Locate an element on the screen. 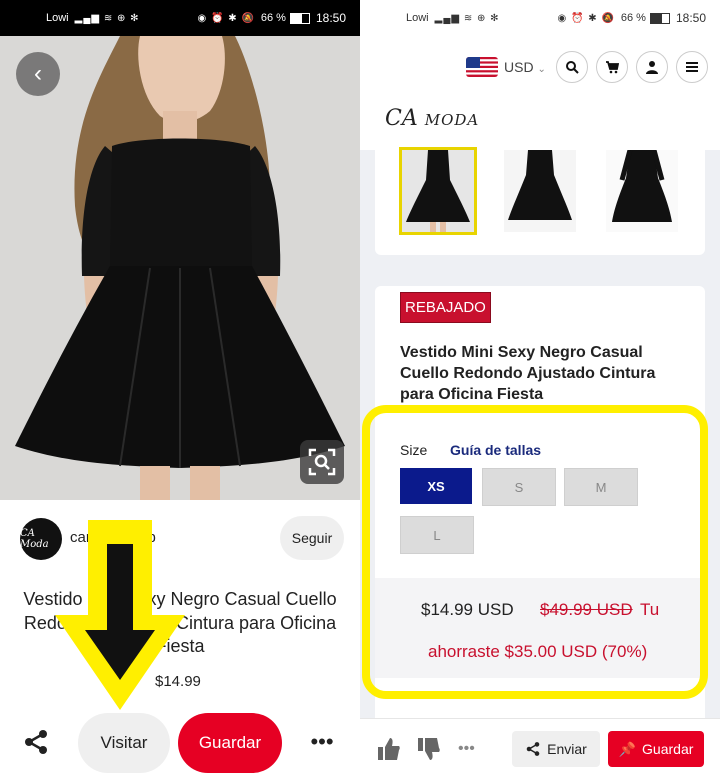 The height and width of the screenshot is (781, 720). logo-sub: MODA is located at coordinates (452, 120).